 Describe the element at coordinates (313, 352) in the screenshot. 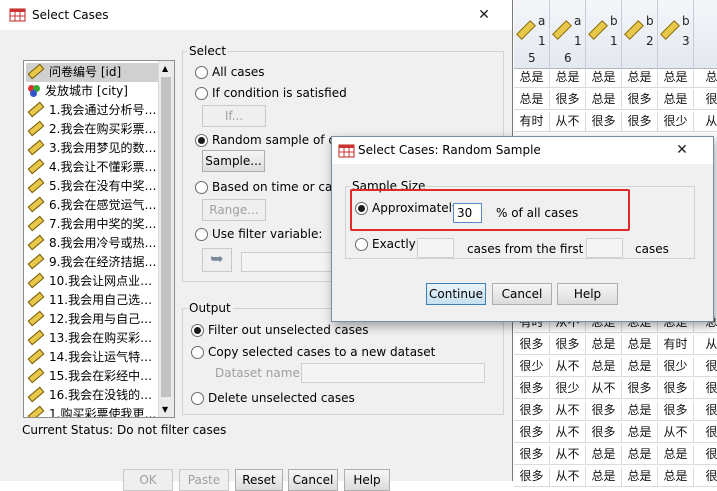

I see `copy-selected-option: Copy selected cases to a new dataset` at that location.